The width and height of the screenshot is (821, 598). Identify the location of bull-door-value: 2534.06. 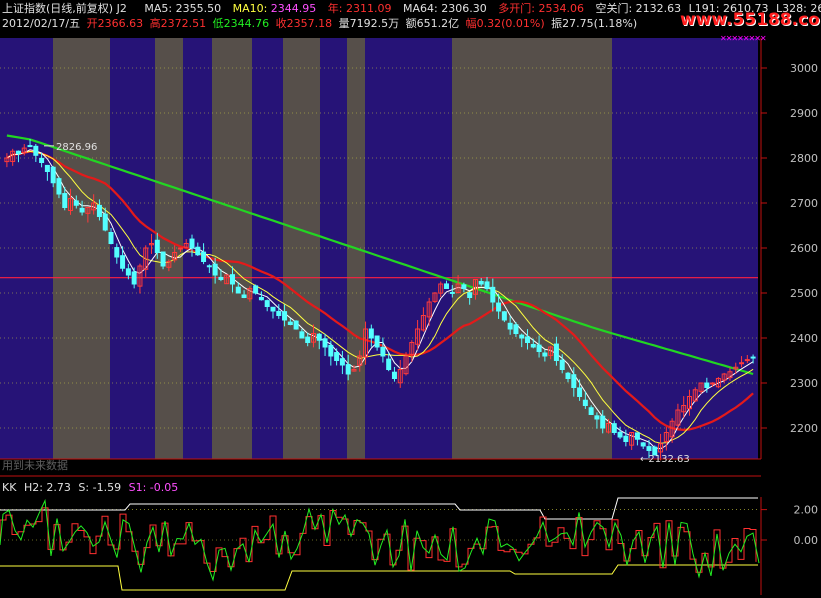
(561, 8).